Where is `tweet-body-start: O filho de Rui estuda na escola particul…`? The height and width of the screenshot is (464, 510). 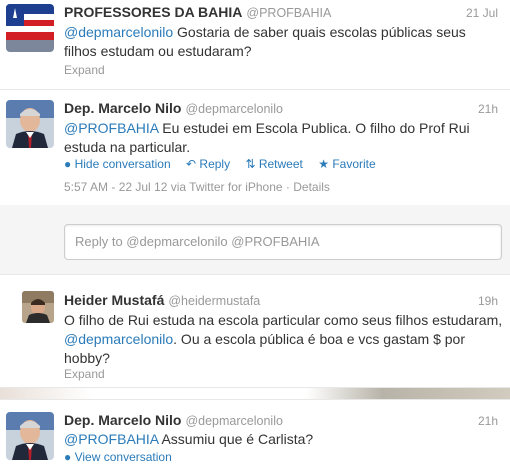
tweet-body-start: O filho de Rui estuda na escola particul… is located at coordinates (283, 320).